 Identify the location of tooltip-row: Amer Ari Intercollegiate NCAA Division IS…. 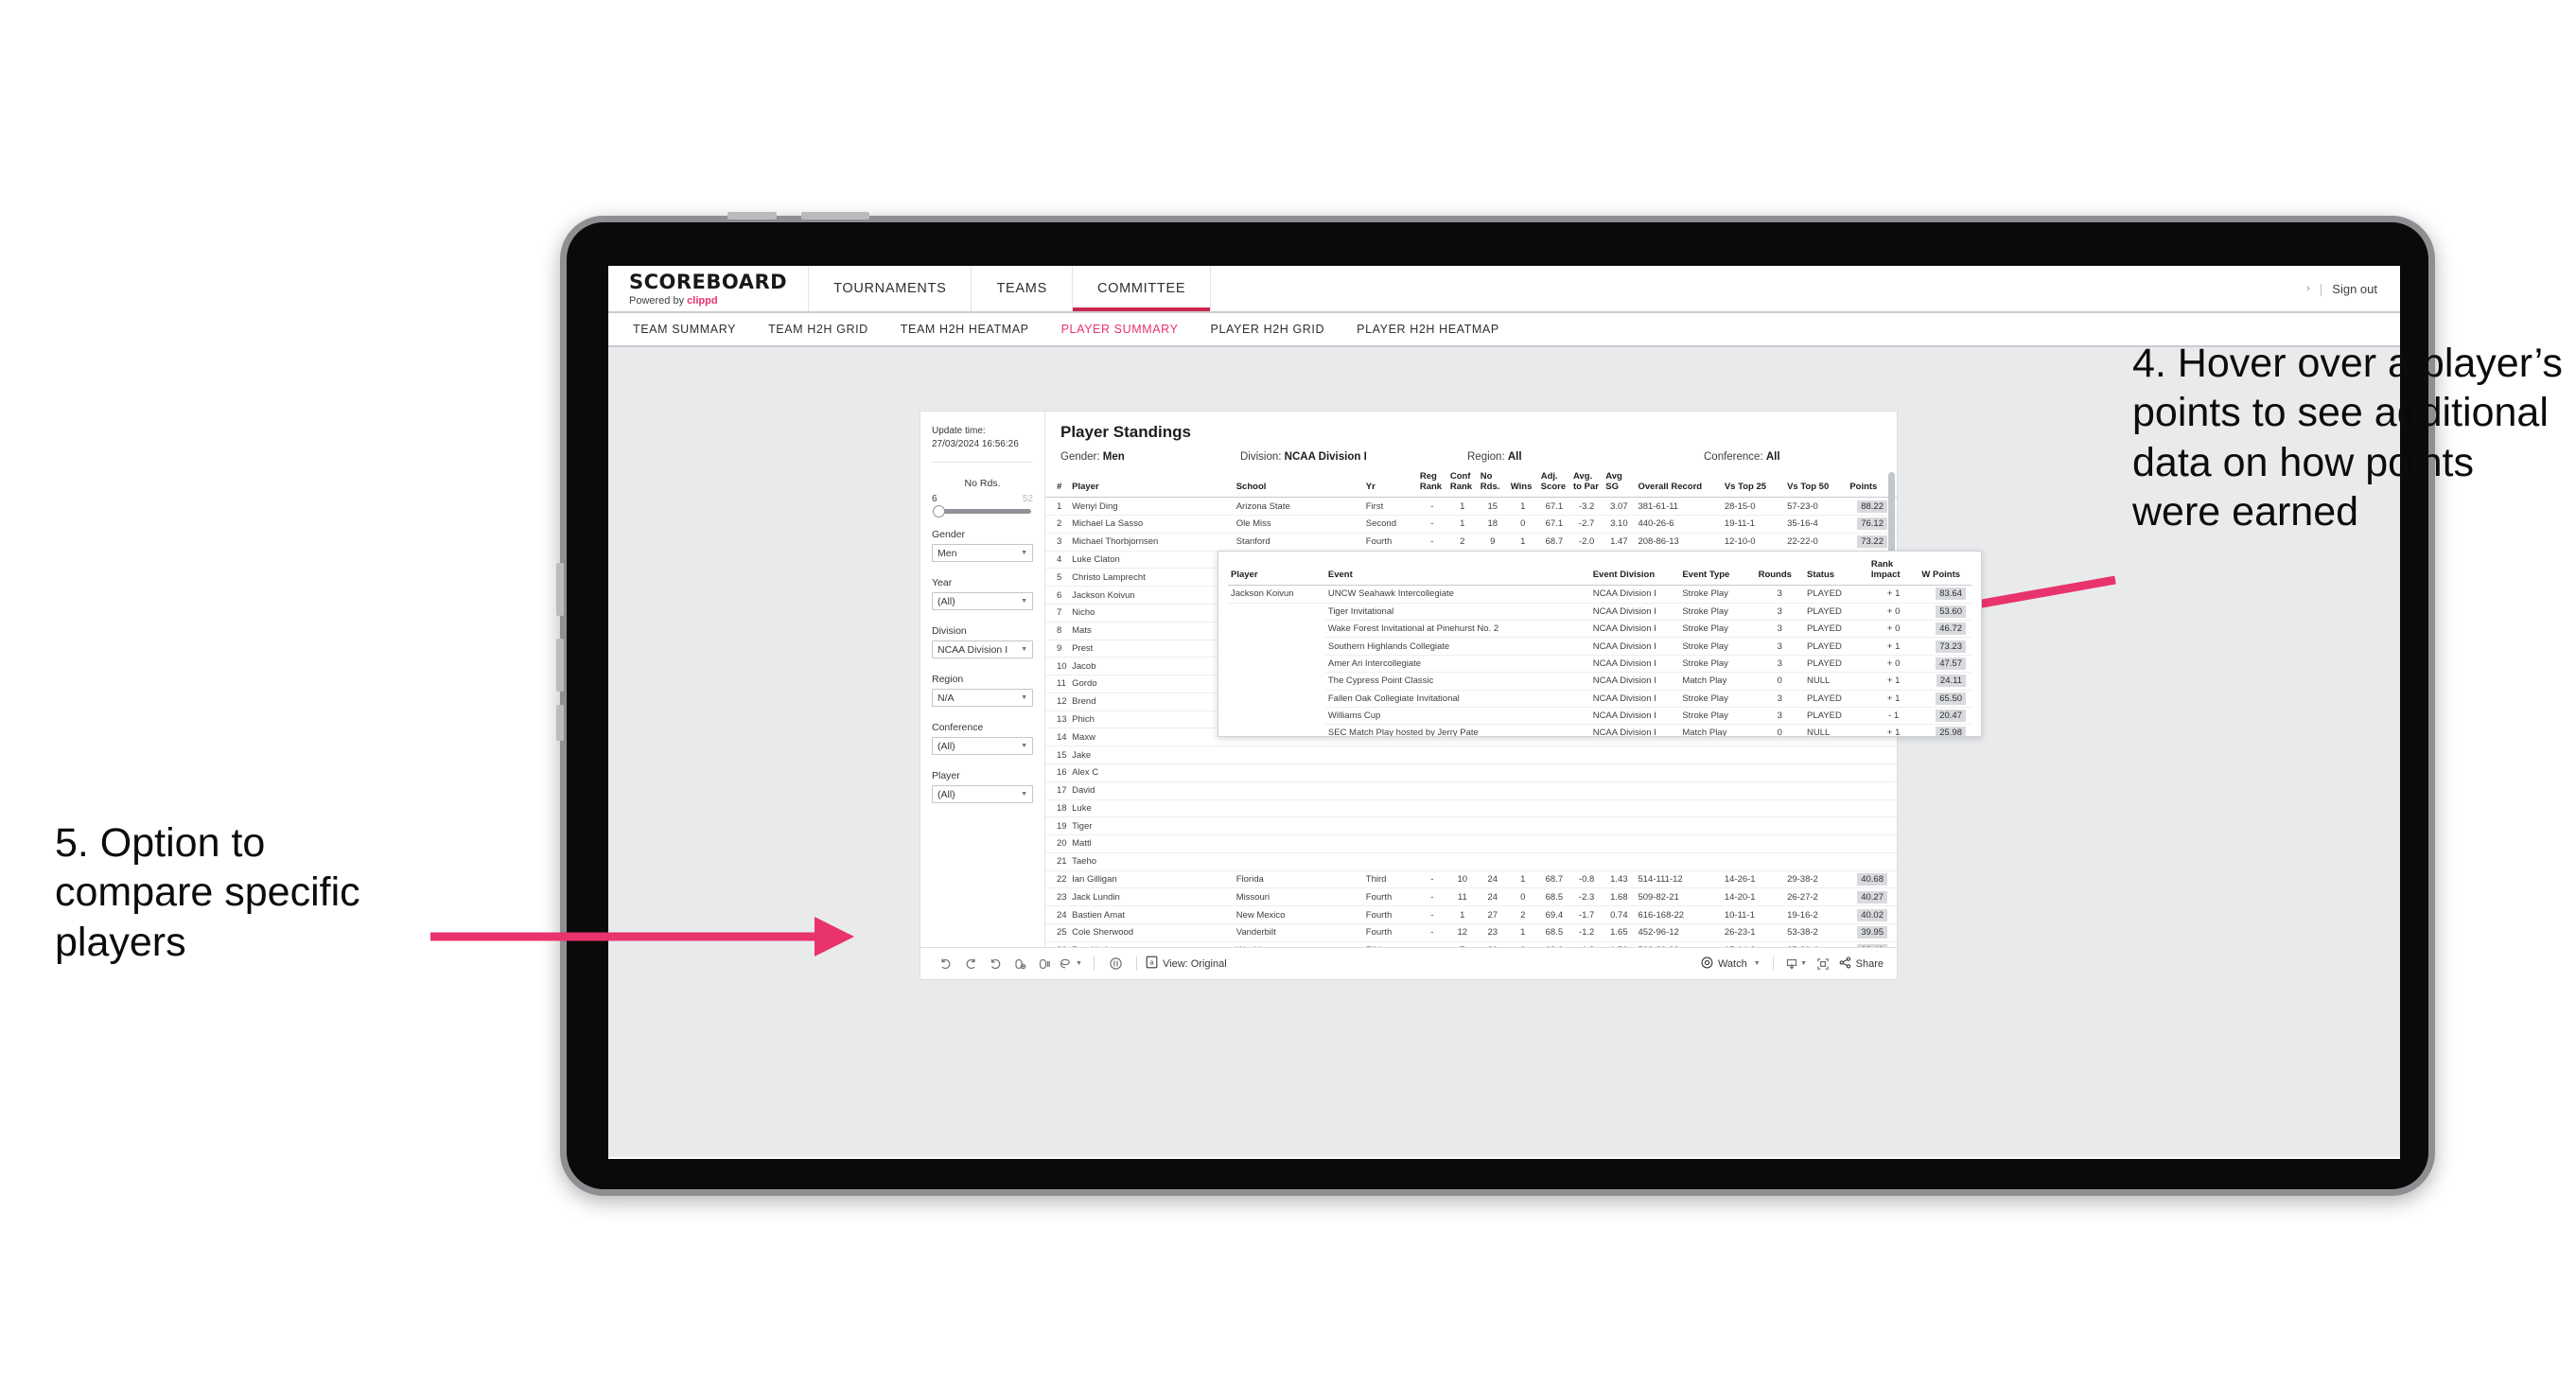
(1600, 664).